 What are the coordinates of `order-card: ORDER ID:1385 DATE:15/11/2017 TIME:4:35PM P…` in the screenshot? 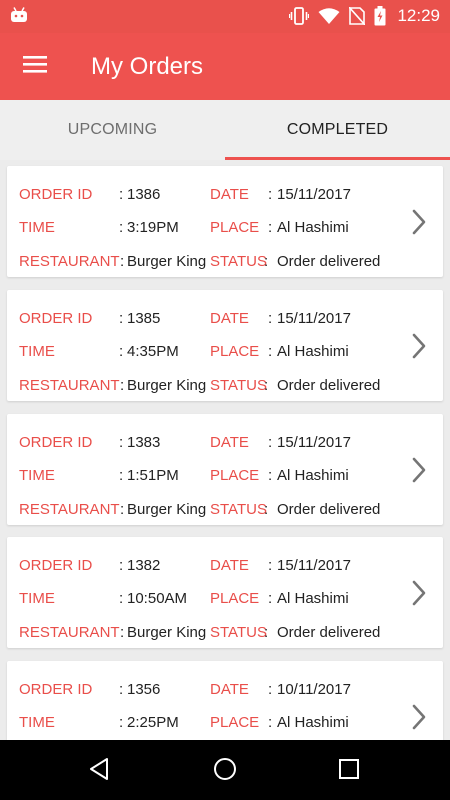 It's located at (225, 345).